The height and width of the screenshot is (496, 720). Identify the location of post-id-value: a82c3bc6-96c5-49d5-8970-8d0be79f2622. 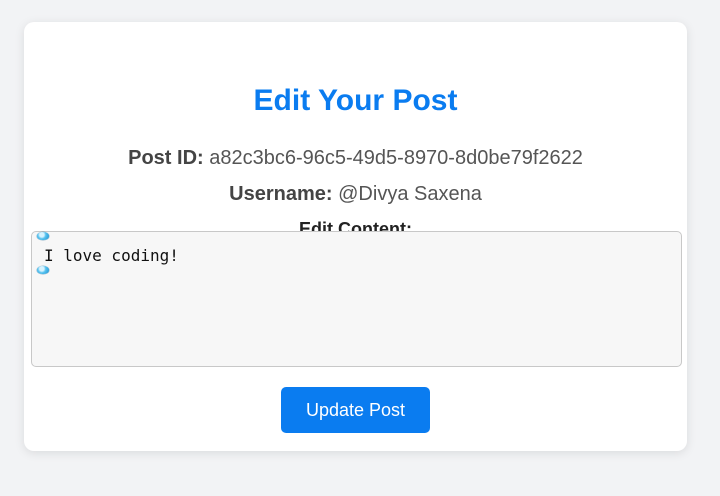
(396, 158).